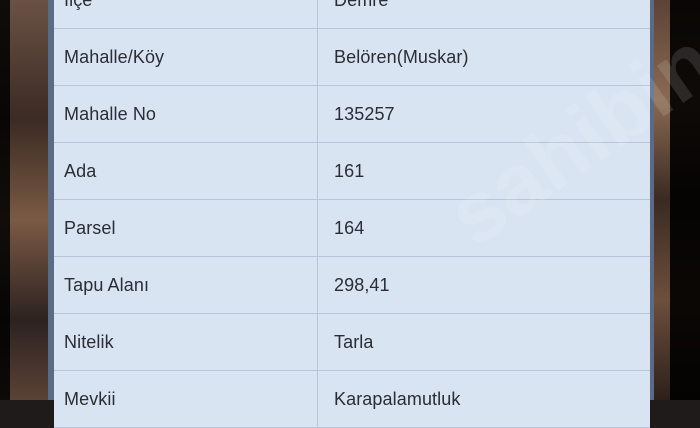 The height and width of the screenshot is (428, 700). What do you see at coordinates (26, 200) in the screenshot?
I see `background-left` at bounding box center [26, 200].